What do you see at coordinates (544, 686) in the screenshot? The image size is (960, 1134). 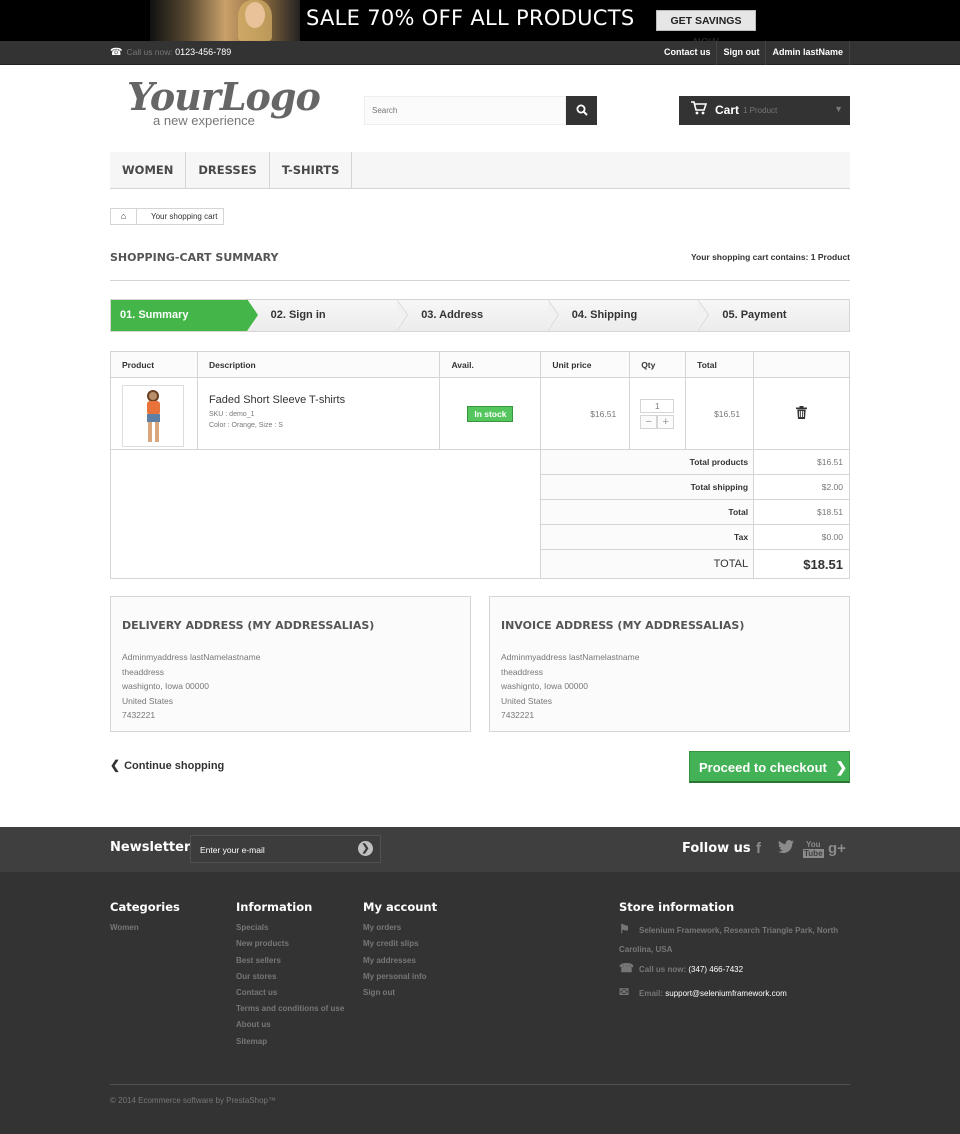 I see `address-line: washignto, Iowa 00000` at bounding box center [544, 686].